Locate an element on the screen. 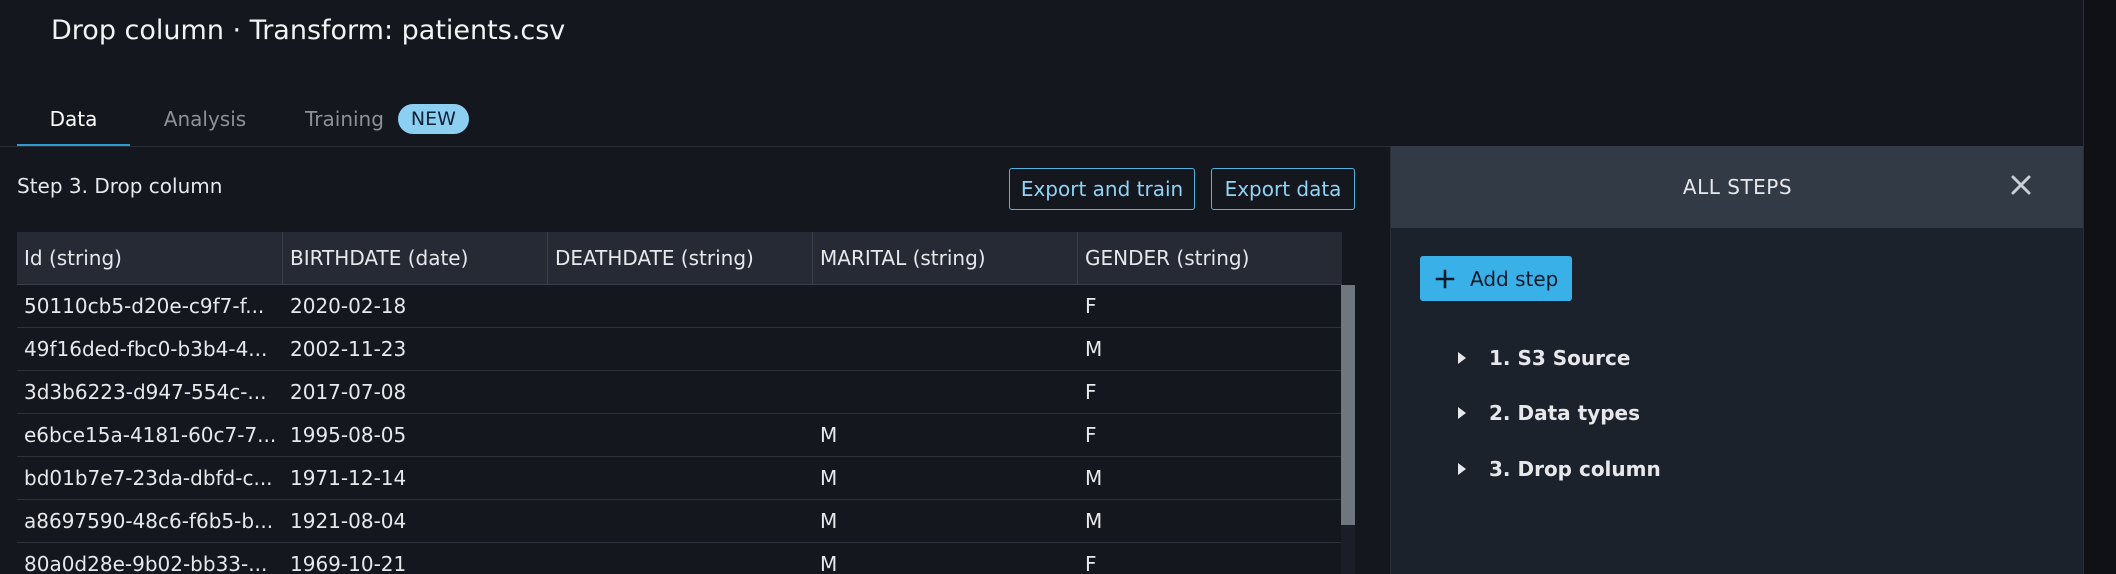 The height and width of the screenshot is (574, 2116). table-row: 49f16ded-fbc0-b3b4-4... 2002-11-23 M is located at coordinates (679, 349).